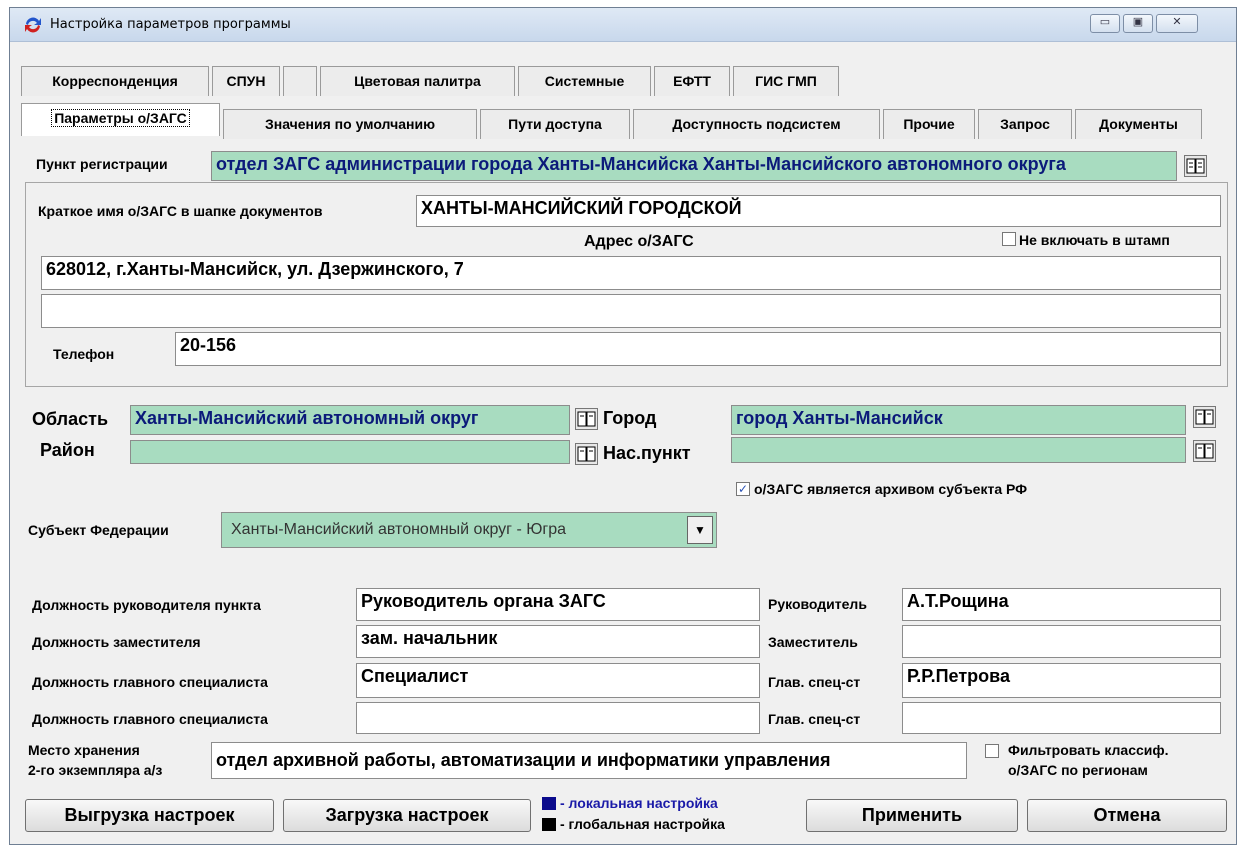 The height and width of the screenshot is (845, 1238). Describe the element at coordinates (1025, 124) in the screenshot. I see `tab-request: Запрос` at that location.